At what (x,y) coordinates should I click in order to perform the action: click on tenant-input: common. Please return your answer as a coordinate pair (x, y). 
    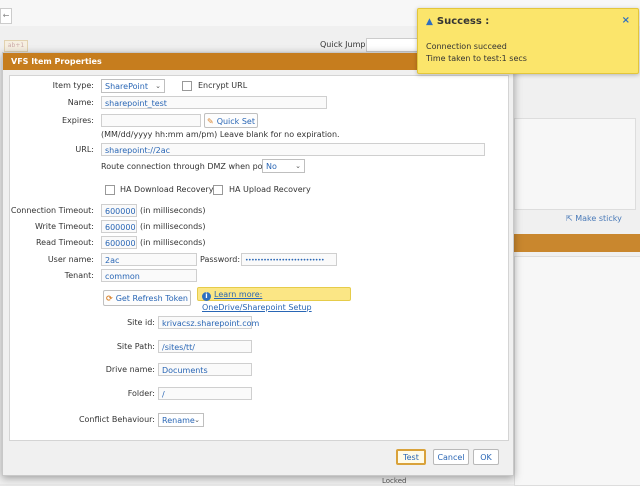
    Looking at the image, I should click on (149, 275).